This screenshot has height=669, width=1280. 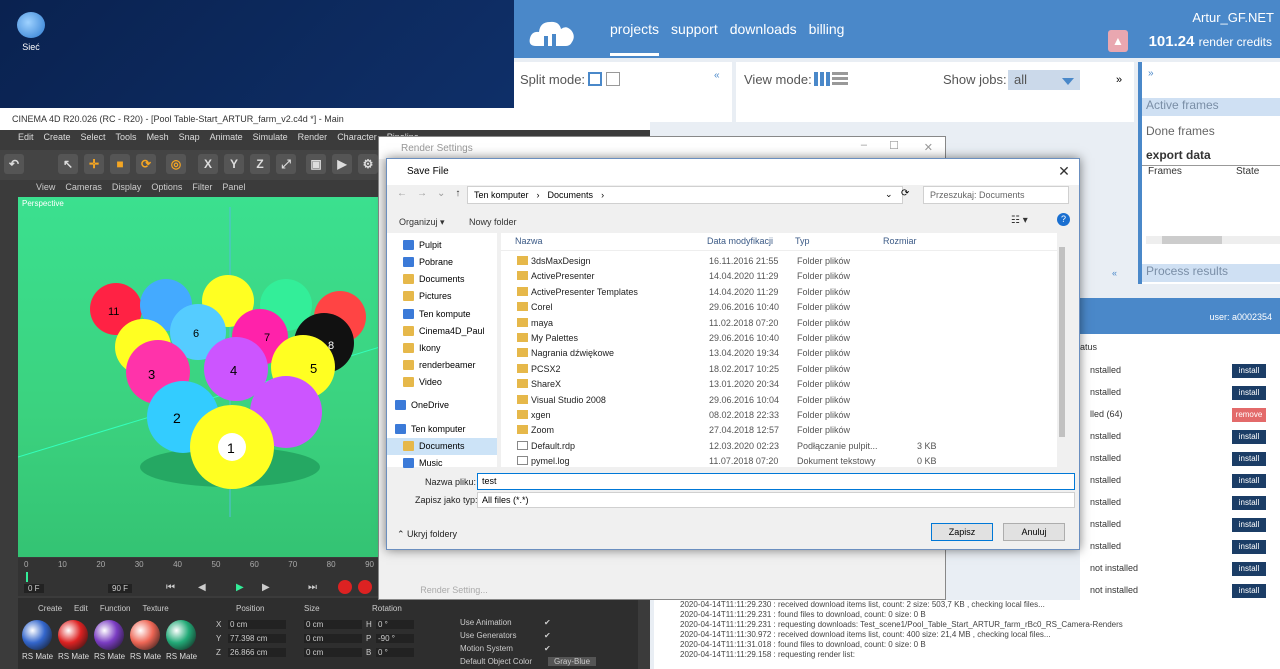 What do you see at coordinates (395, 652) in the screenshot?
I see `coord-rotation: 0 °` at bounding box center [395, 652].